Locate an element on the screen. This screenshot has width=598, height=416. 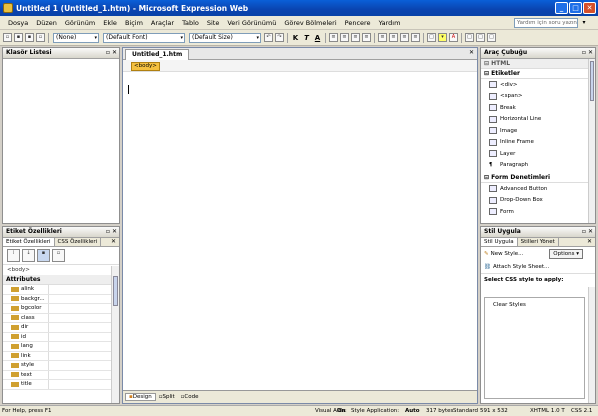
style-dropdown: (None) ▾ is located at coordinates (76, 37).